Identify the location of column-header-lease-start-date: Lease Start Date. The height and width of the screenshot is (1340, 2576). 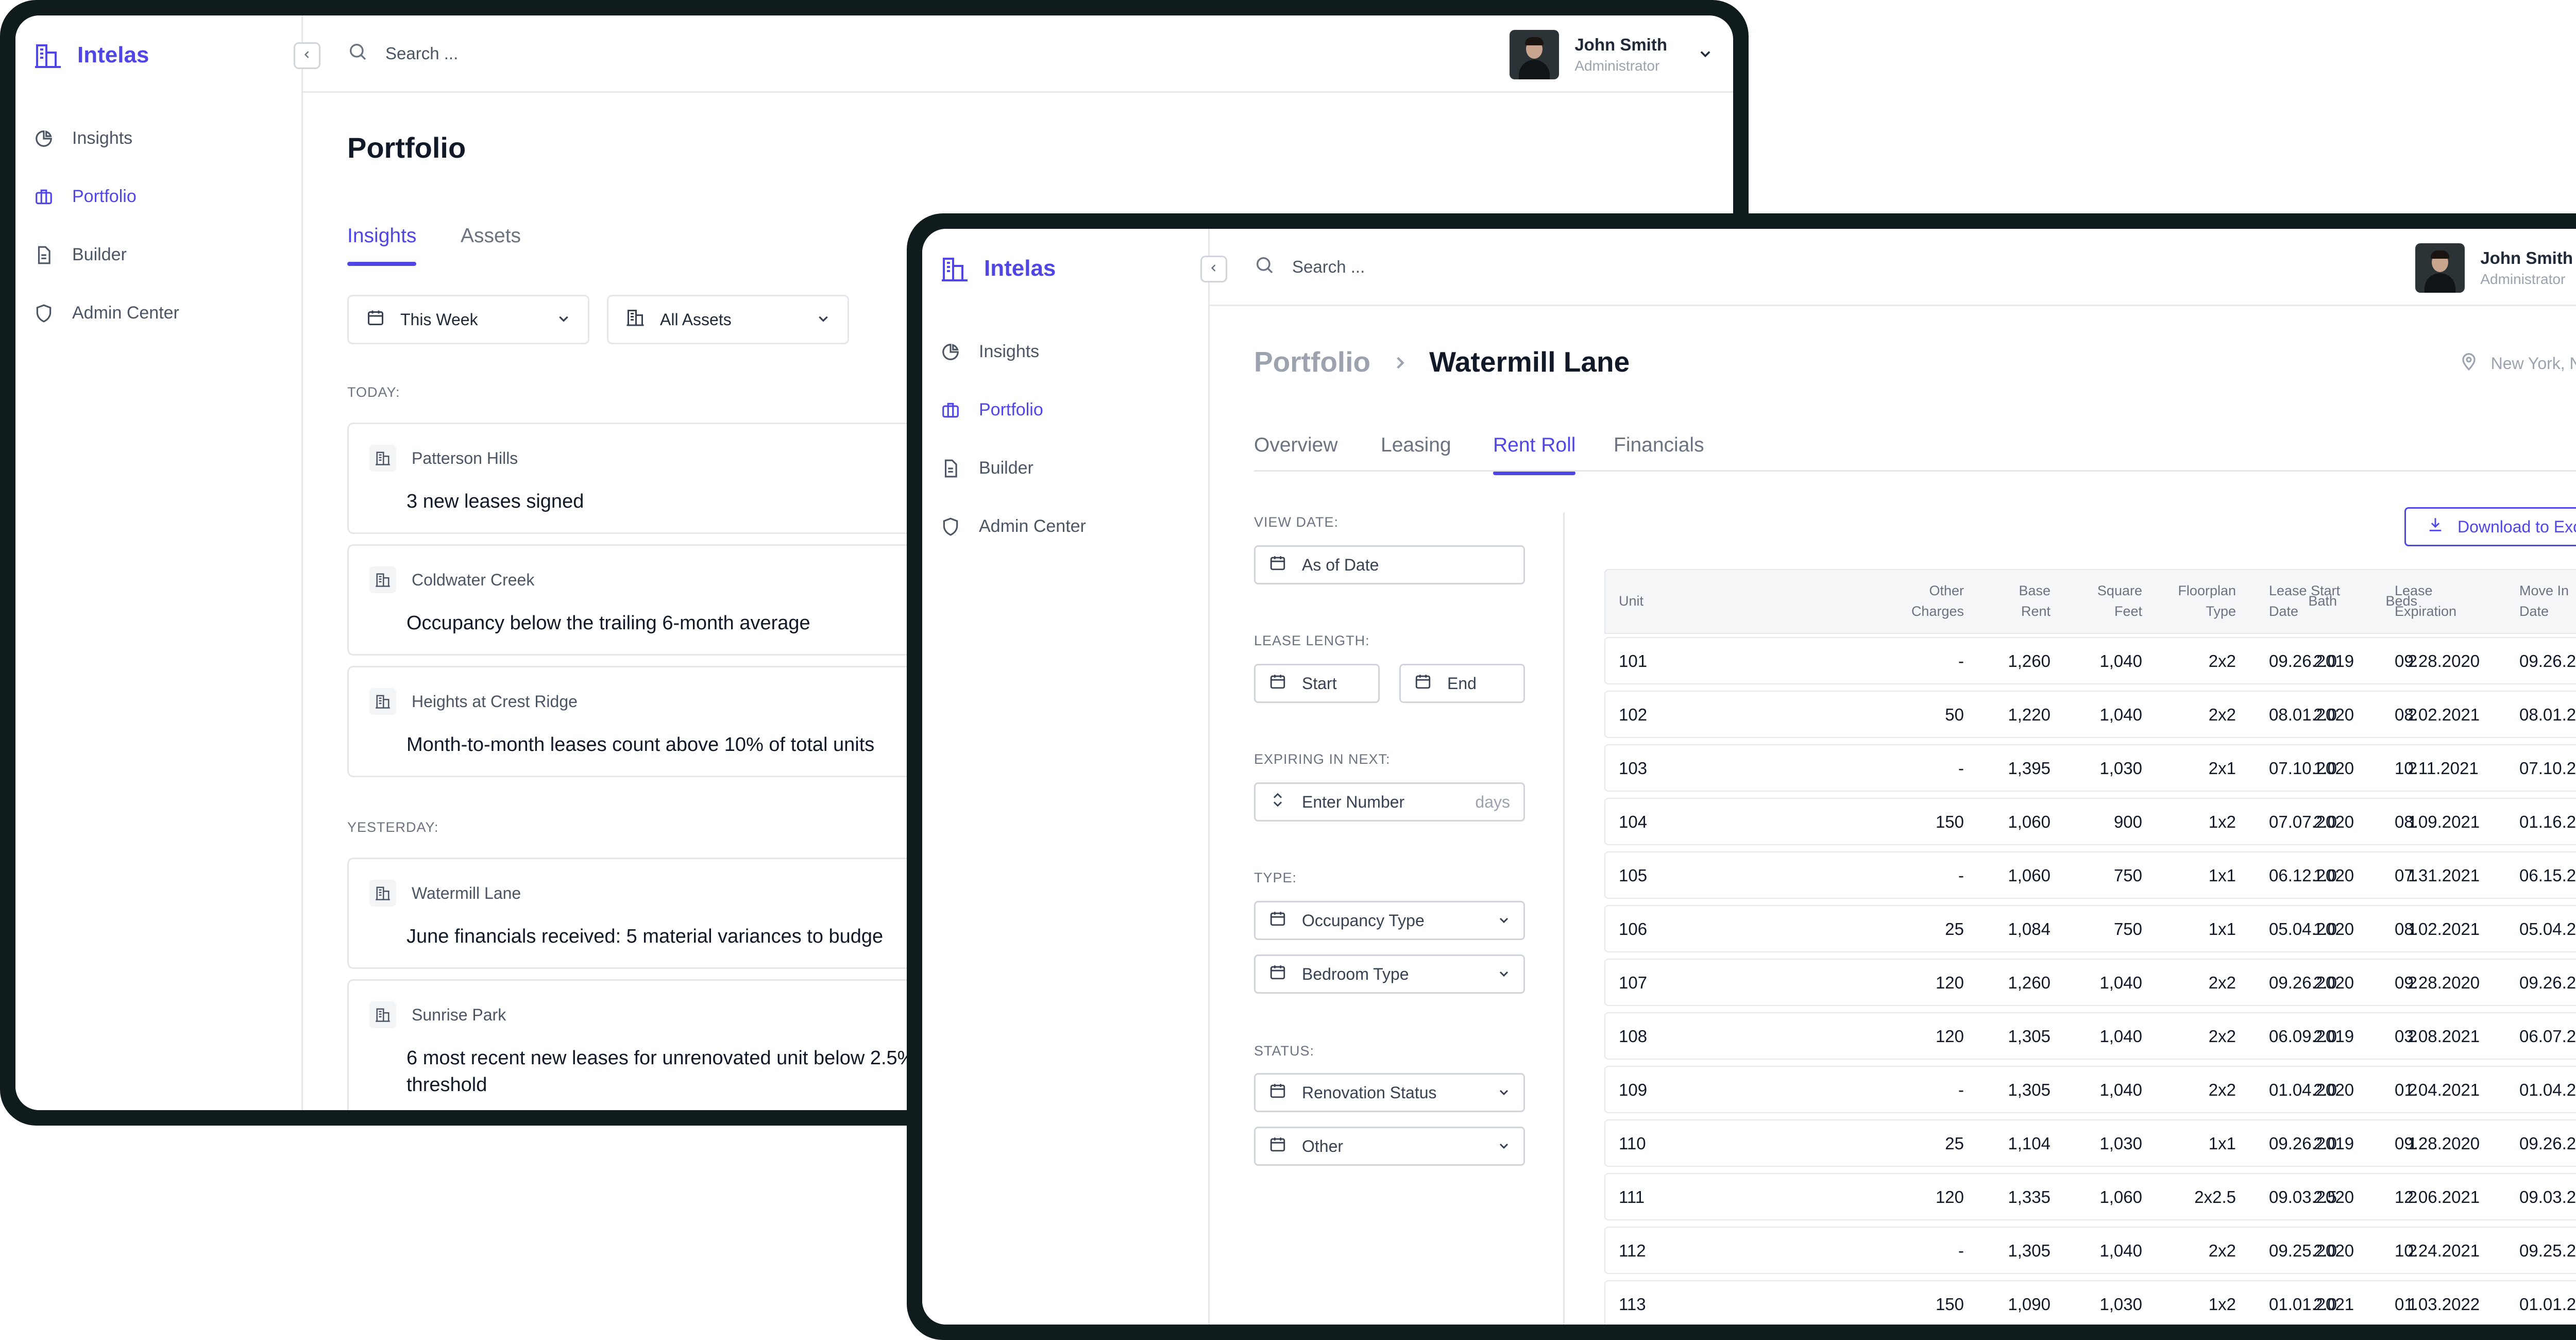
(2304, 601).